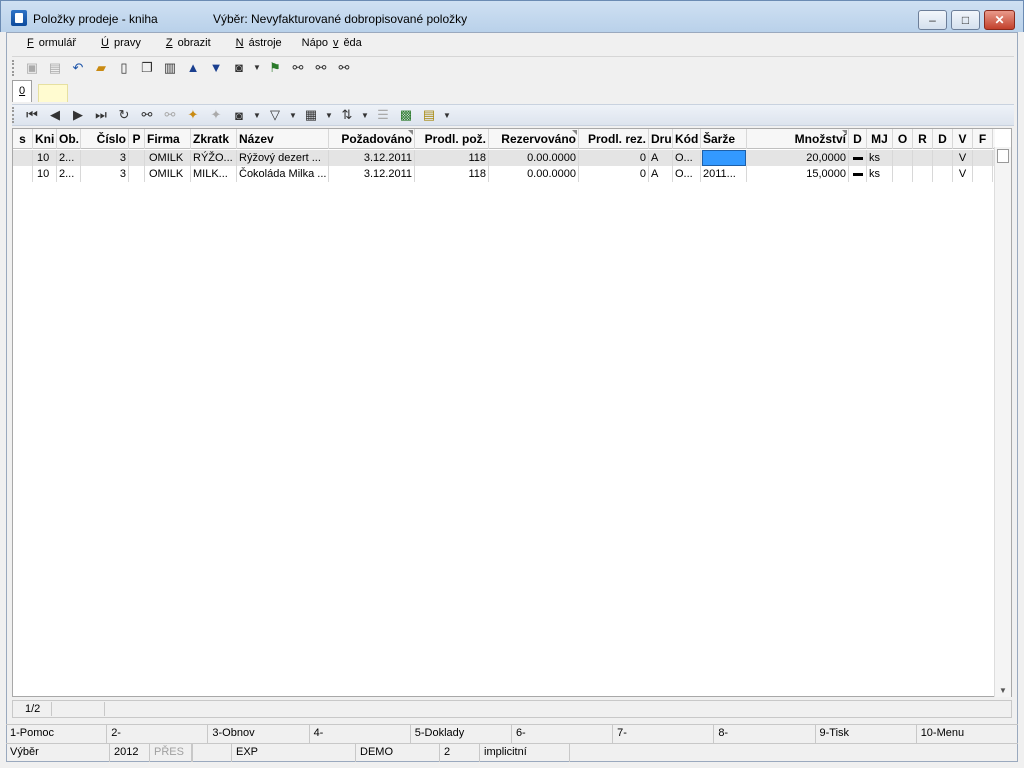  I want to click on columns-icon: ▦, so click(311, 115).